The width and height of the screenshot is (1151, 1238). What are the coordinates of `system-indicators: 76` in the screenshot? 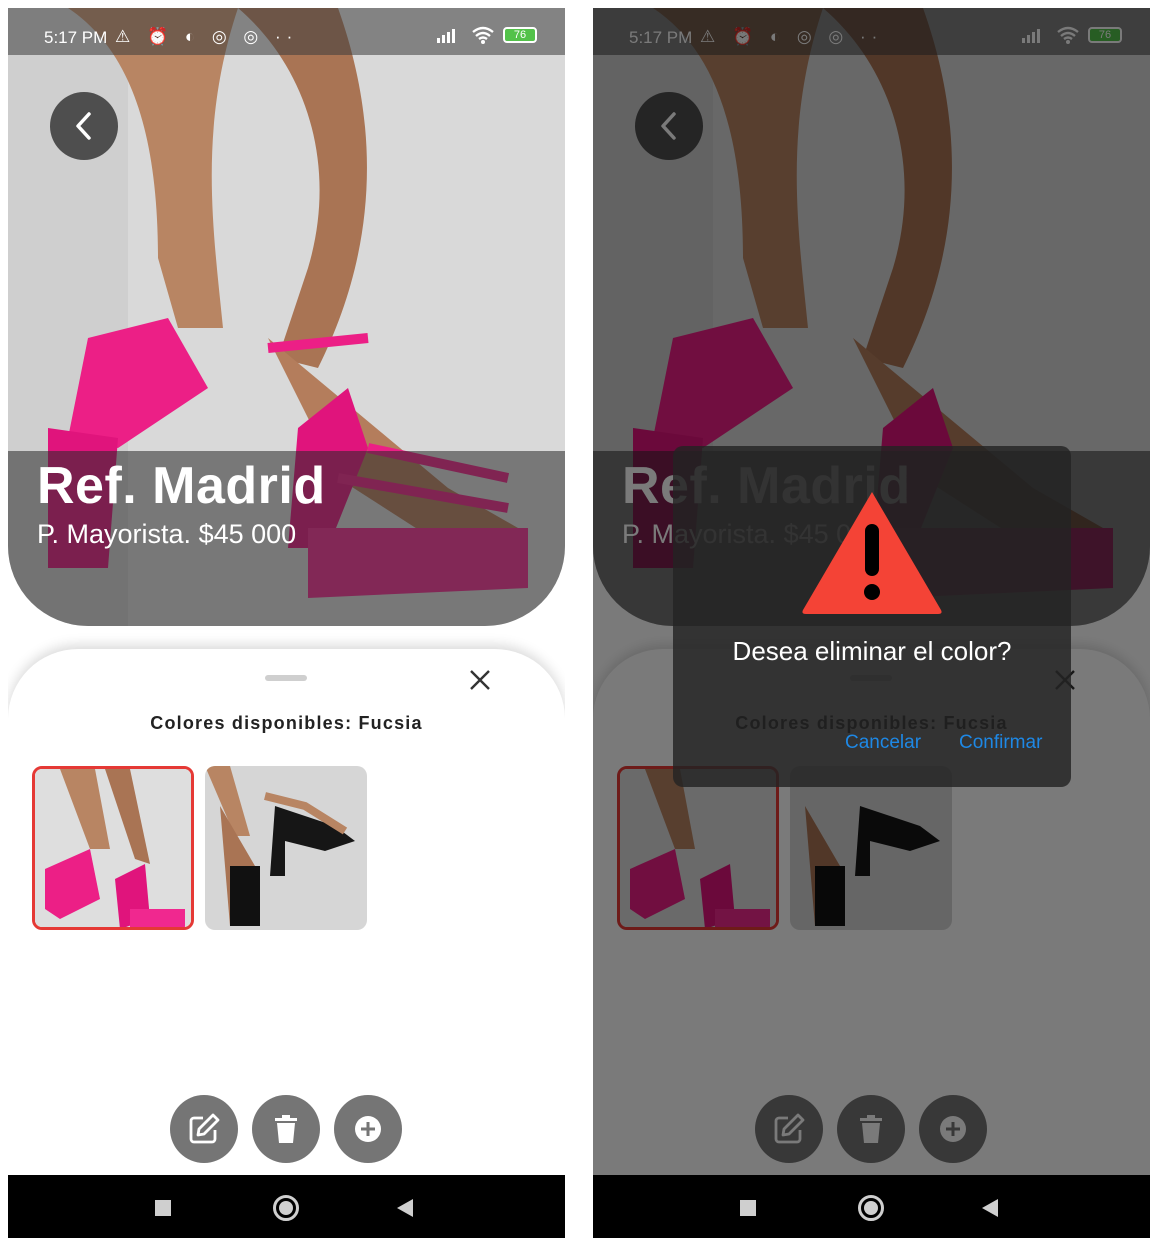 It's located at (487, 35).